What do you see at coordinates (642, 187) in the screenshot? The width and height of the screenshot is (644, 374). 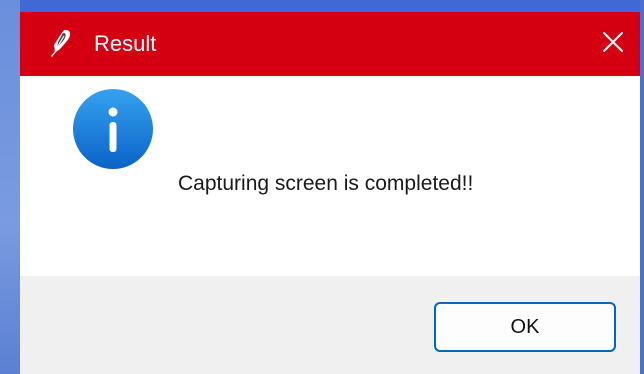 I see `desktop-background-right` at bounding box center [642, 187].